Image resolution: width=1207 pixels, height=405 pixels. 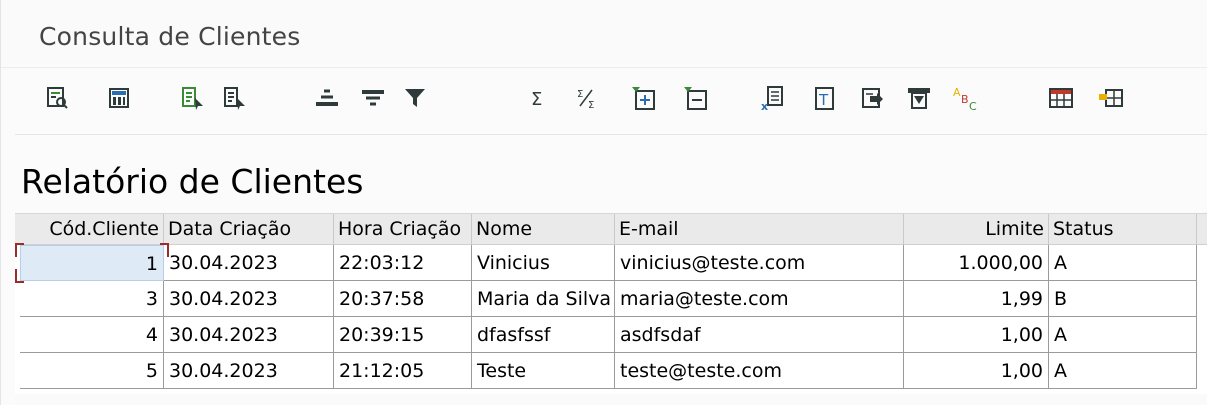 I want to click on cell-status: B, so click(x=1123, y=299).